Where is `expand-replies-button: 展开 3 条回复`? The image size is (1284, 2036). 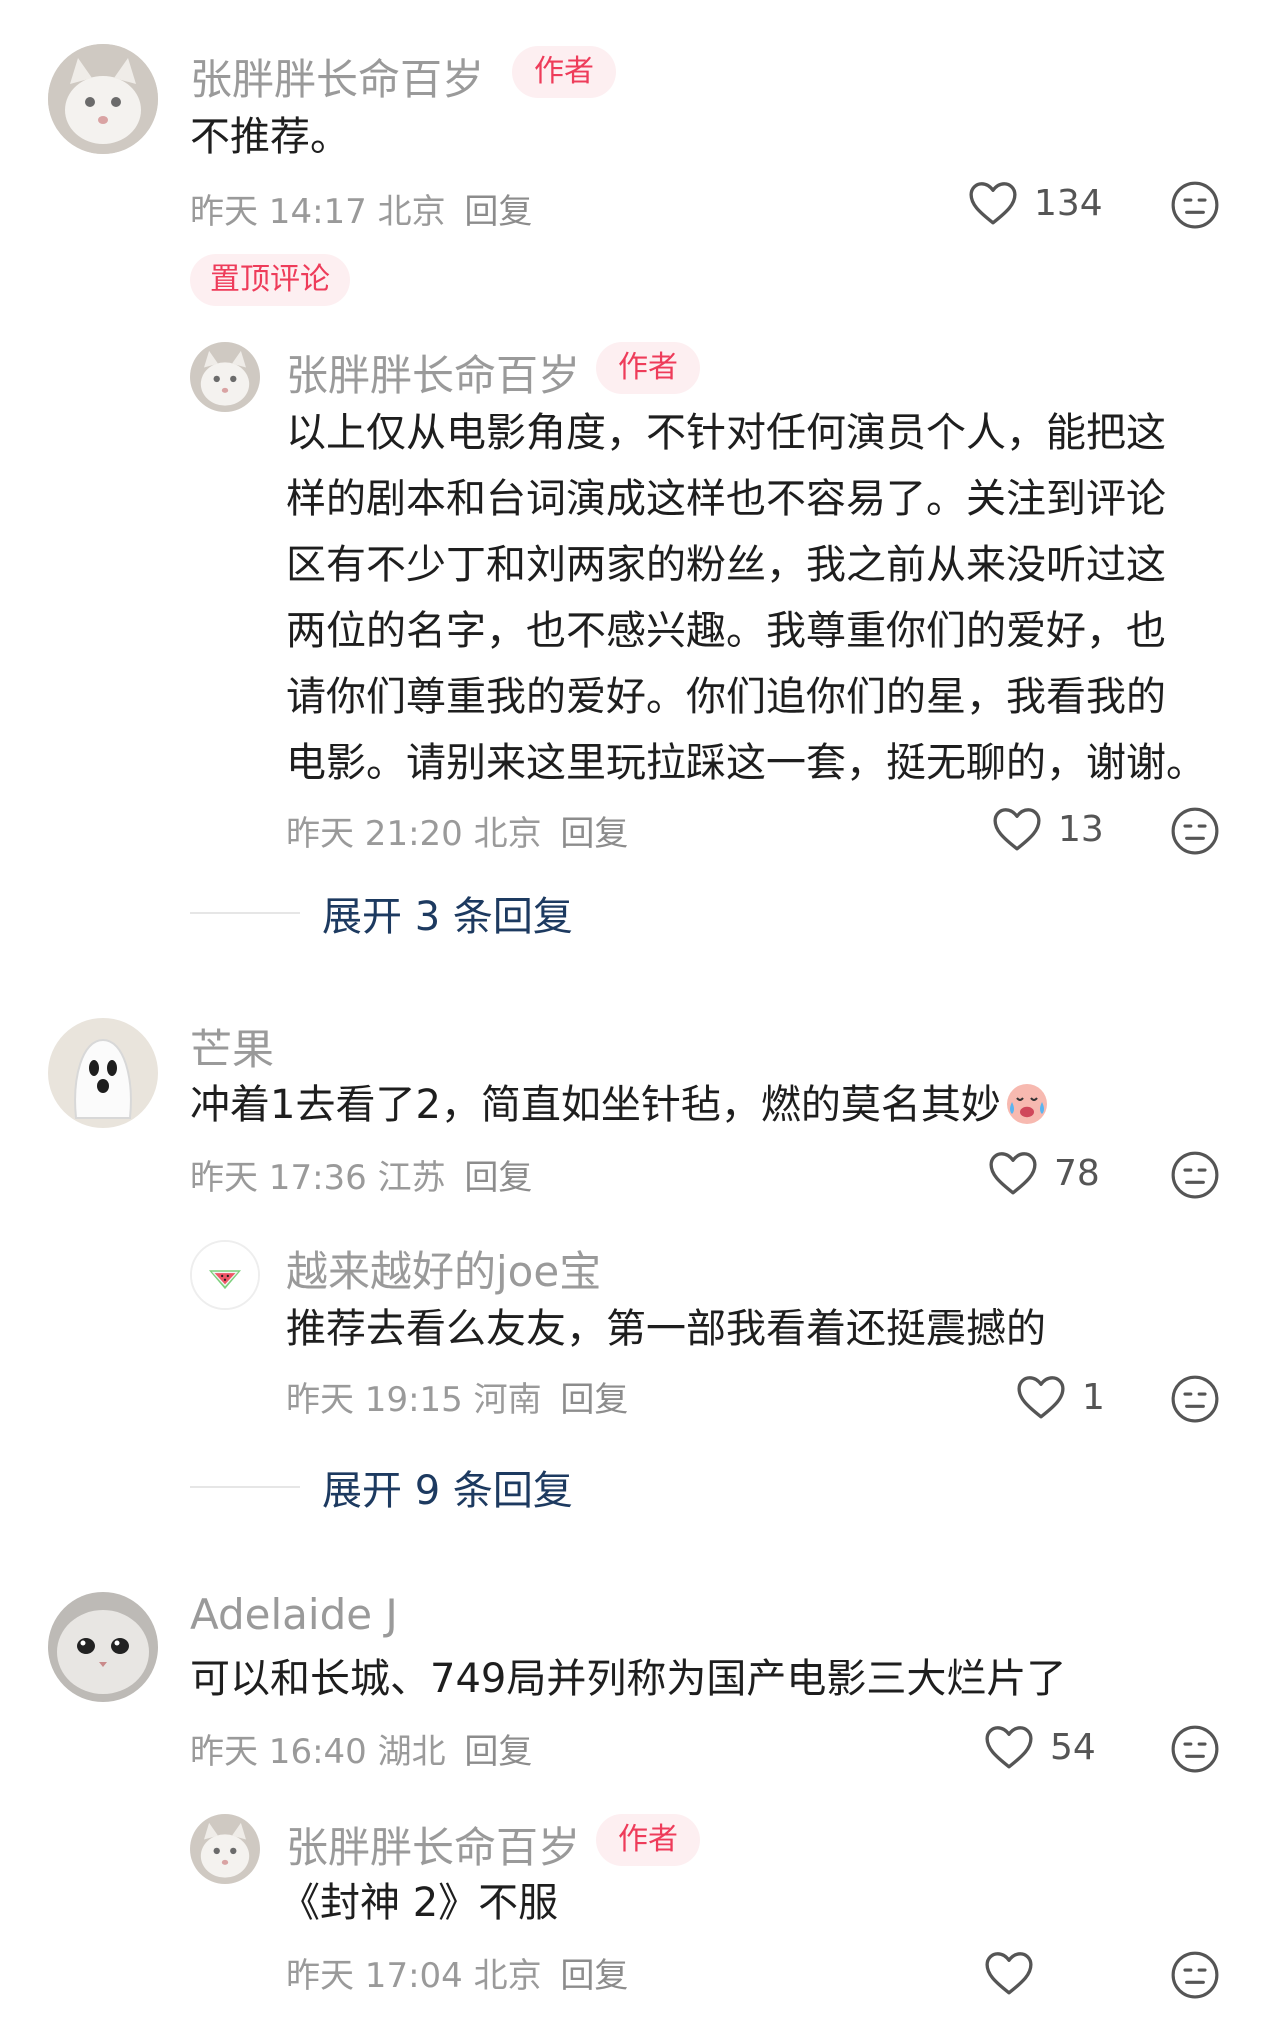
expand-replies-button: 展开 3 条回复 is located at coordinates (381, 913).